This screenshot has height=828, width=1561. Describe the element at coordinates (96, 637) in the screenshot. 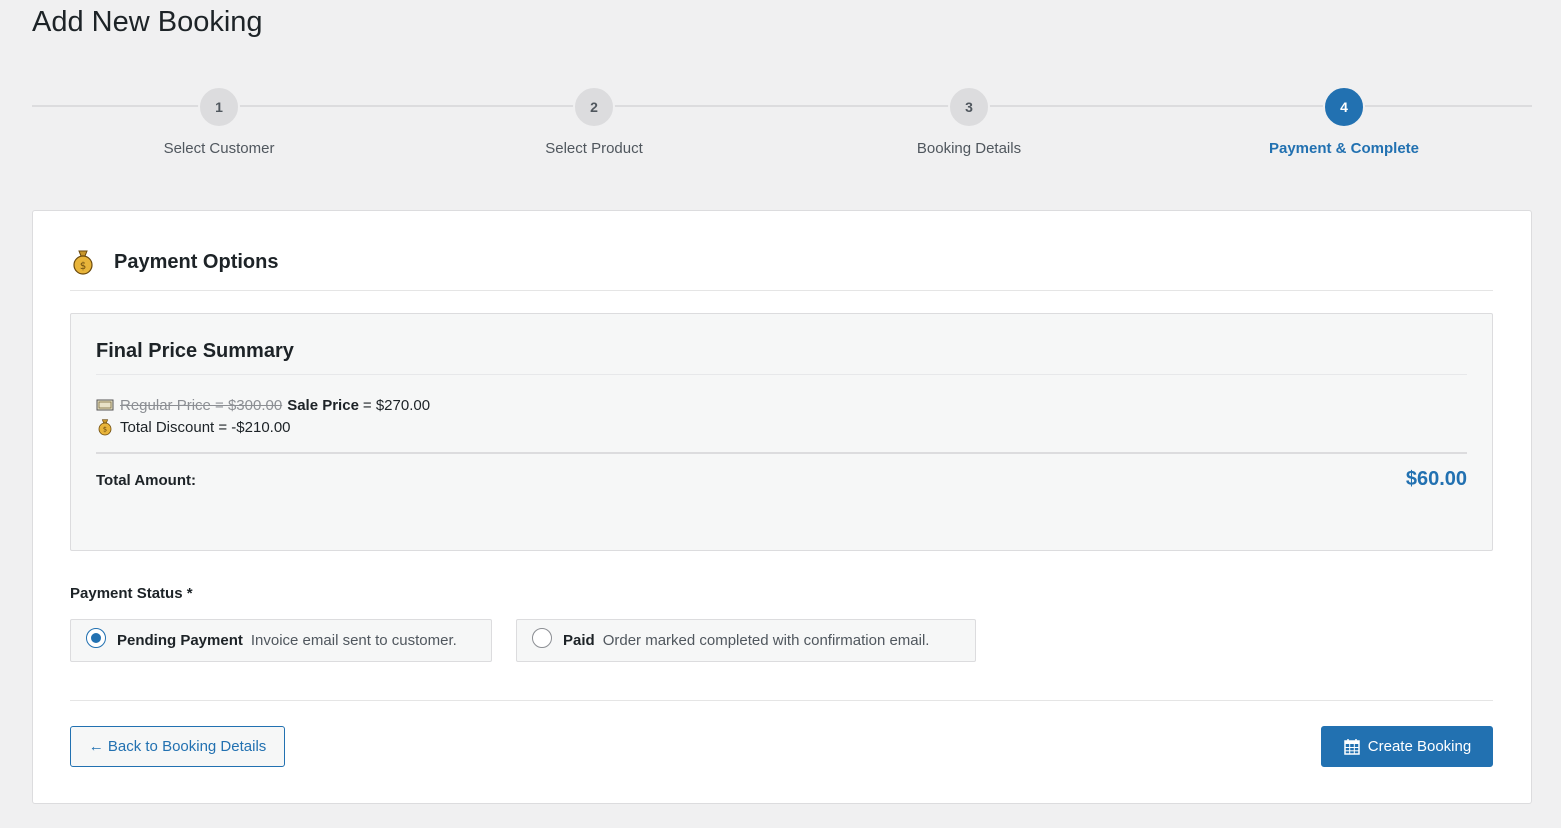

I see `radio-button-checked` at that location.